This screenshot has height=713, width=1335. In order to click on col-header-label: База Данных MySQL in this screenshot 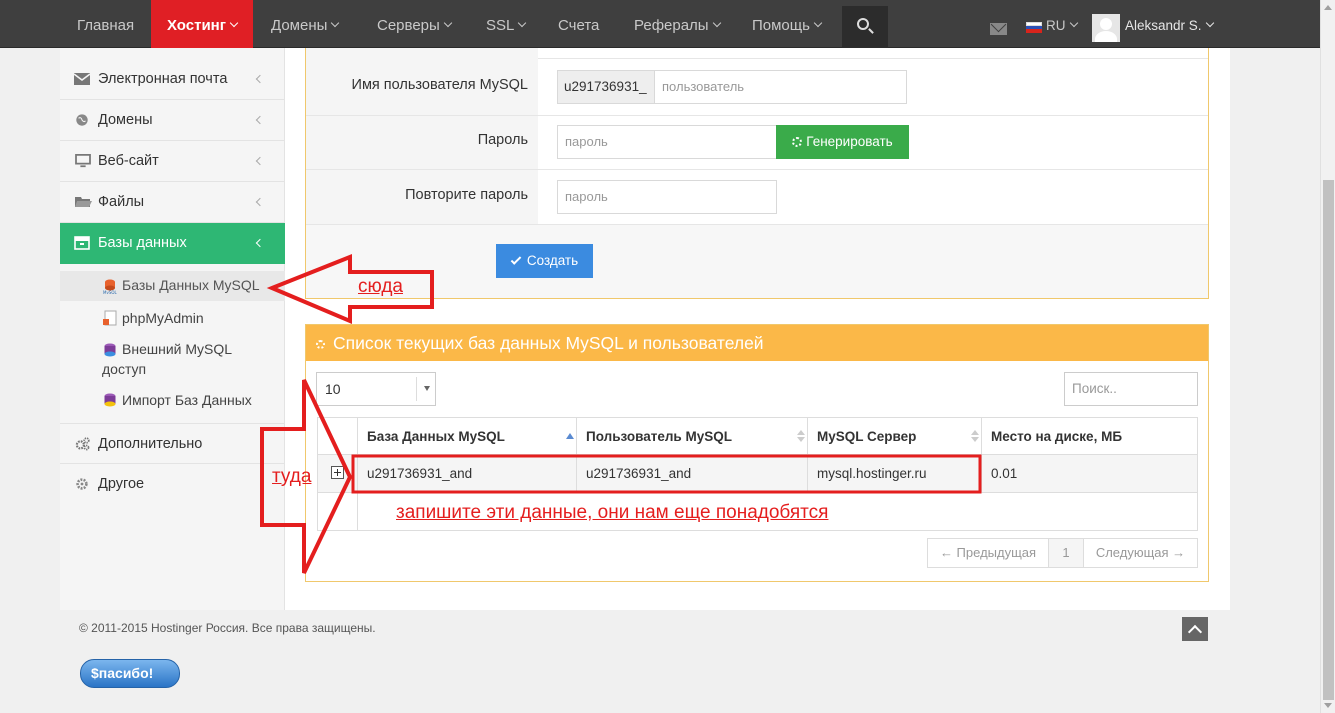, I will do `click(436, 436)`.